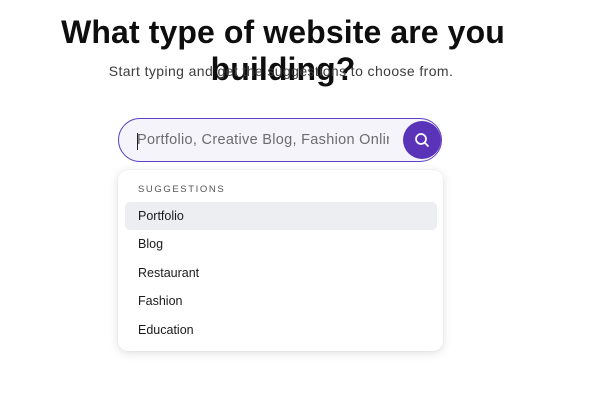 This screenshot has width=600, height=403. I want to click on search-button, so click(422, 140).